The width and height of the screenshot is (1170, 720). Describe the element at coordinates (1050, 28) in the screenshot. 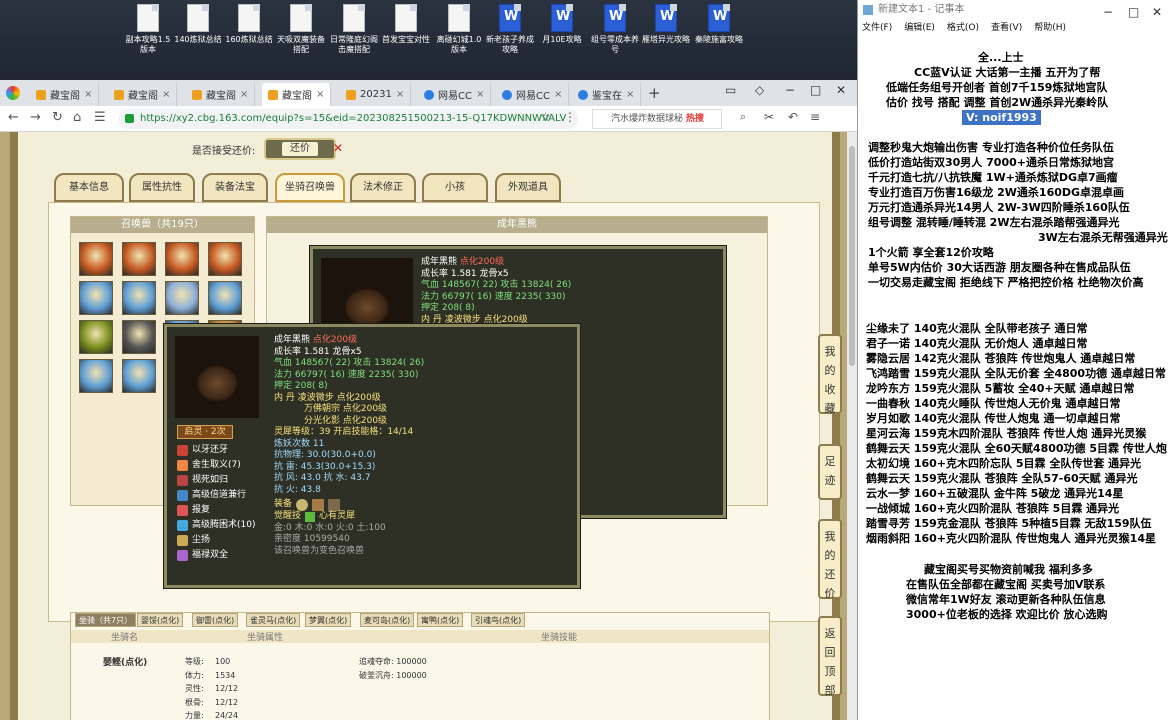

I see `menu-help: 帮助(H)` at that location.